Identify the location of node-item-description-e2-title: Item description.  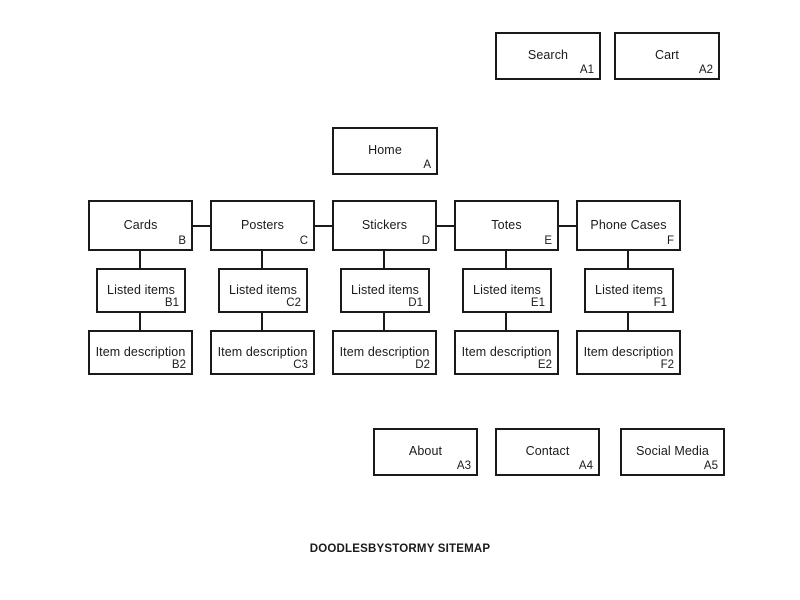
(506, 351).